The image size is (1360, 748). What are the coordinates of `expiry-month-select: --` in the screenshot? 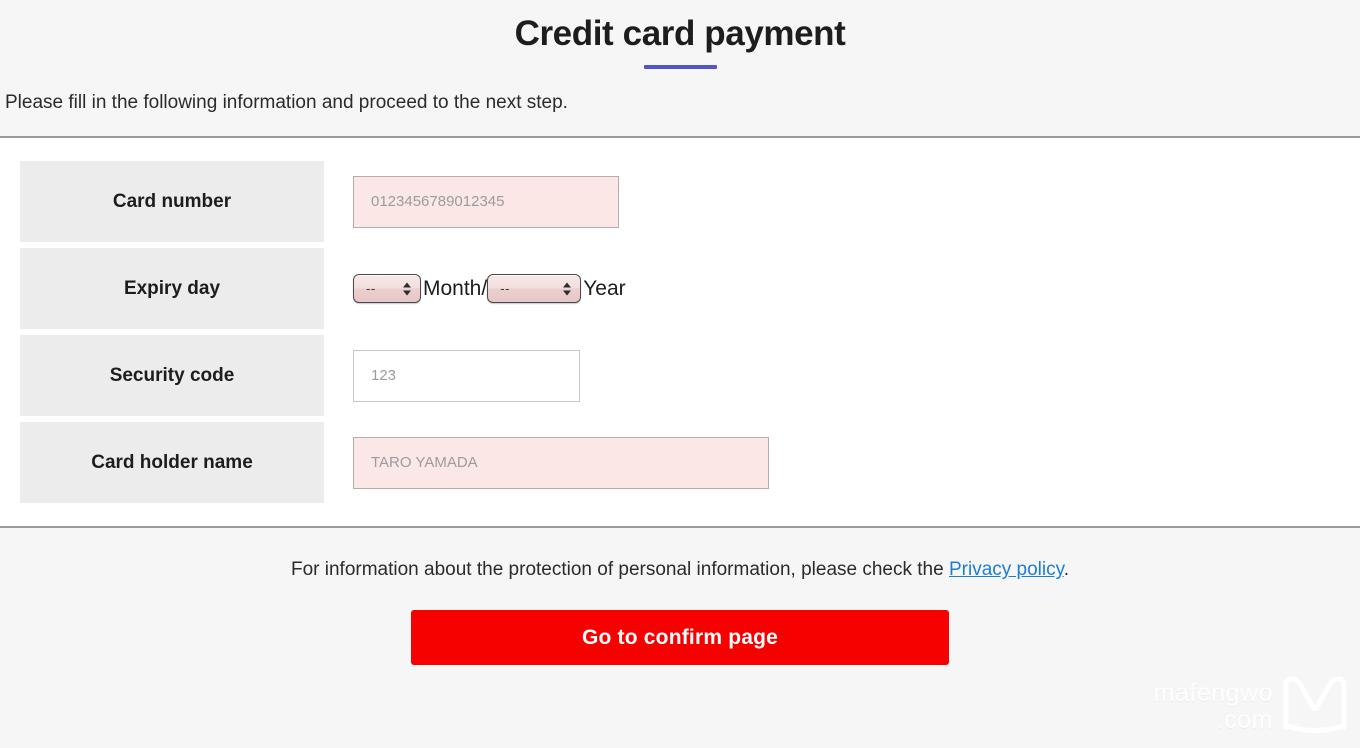 It's located at (387, 289).